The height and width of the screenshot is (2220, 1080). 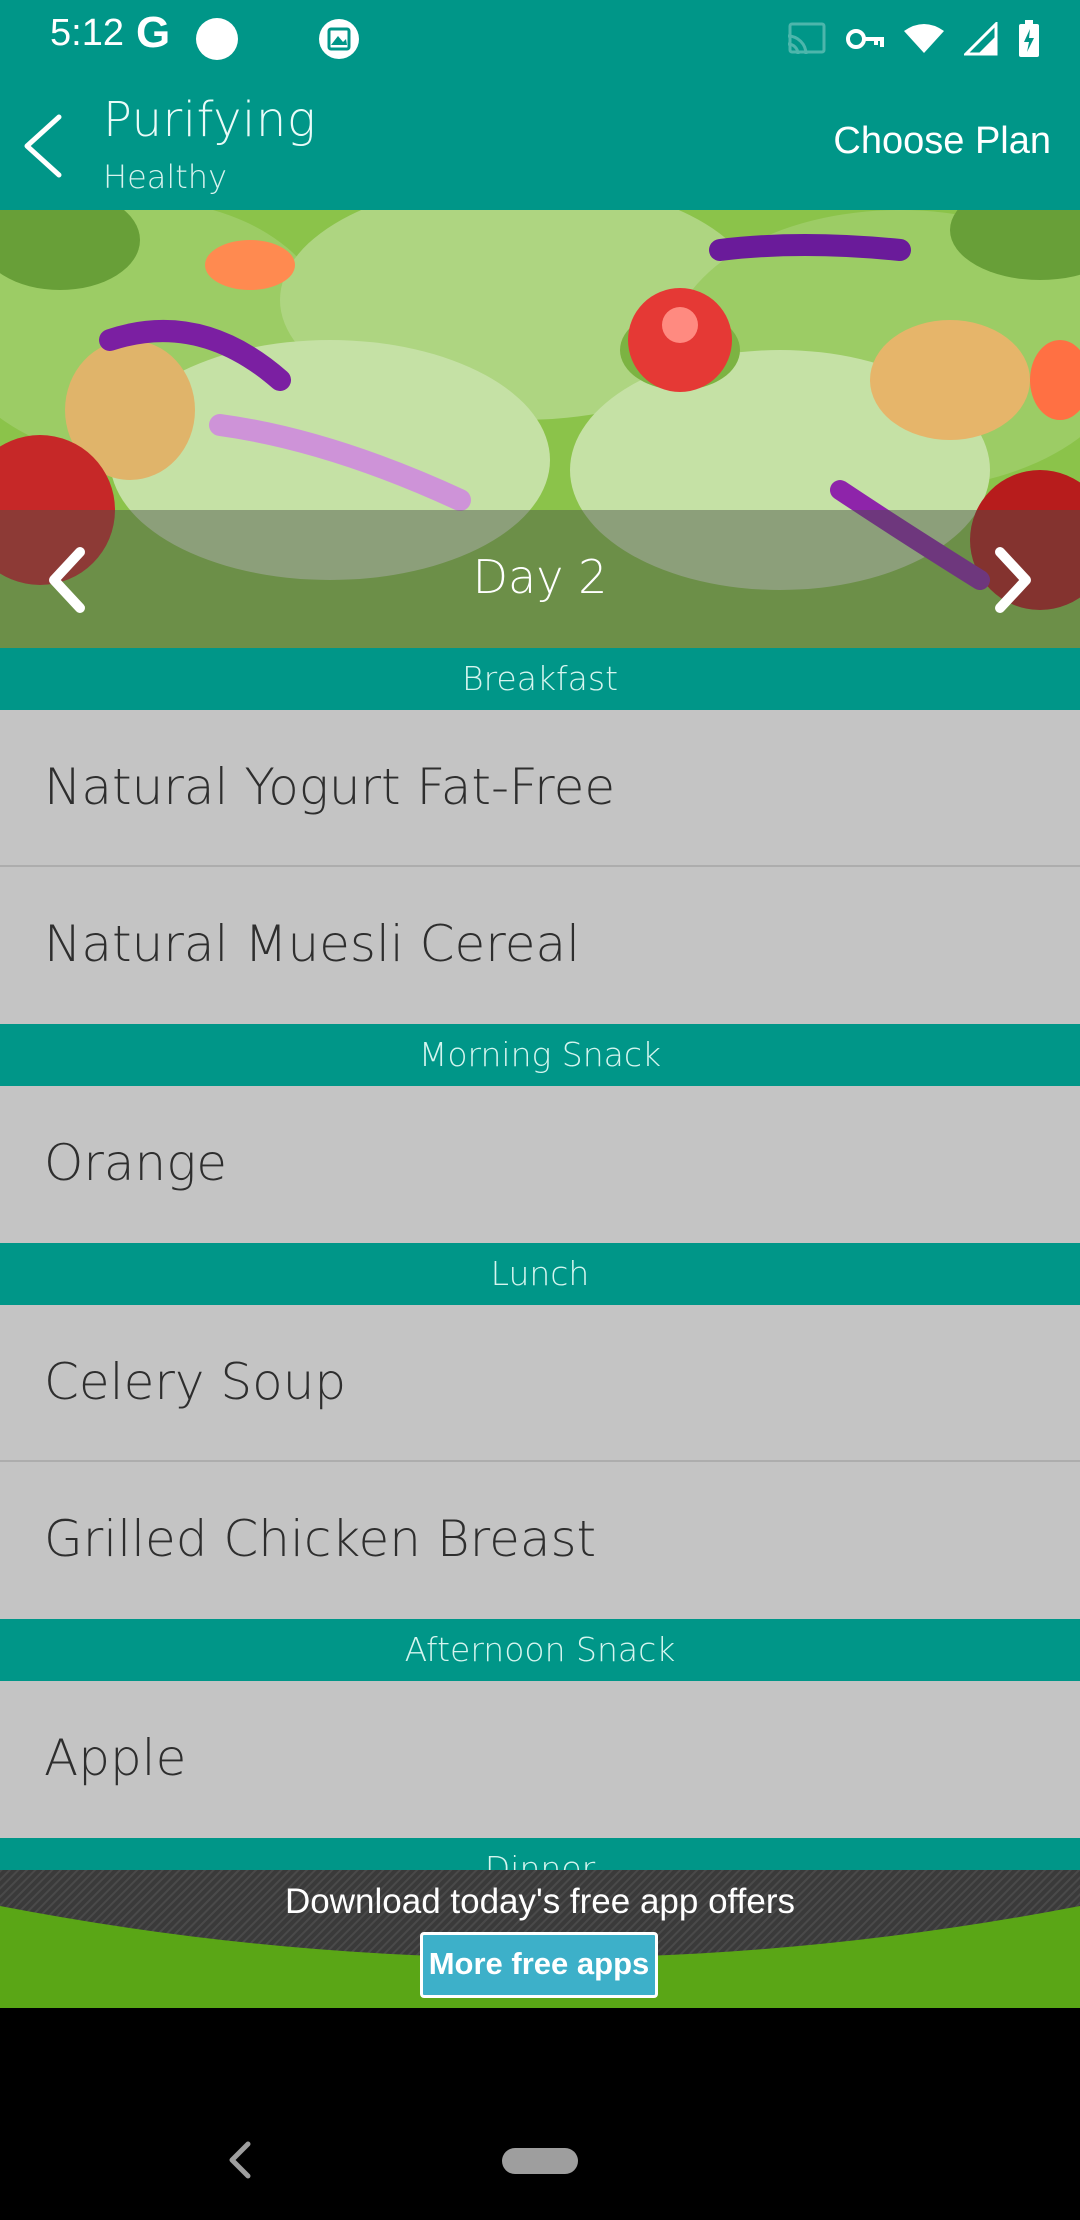 What do you see at coordinates (540, 679) in the screenshot?
I see `section-header-breakfast: Breakfast` at bounding box center [540, 679].